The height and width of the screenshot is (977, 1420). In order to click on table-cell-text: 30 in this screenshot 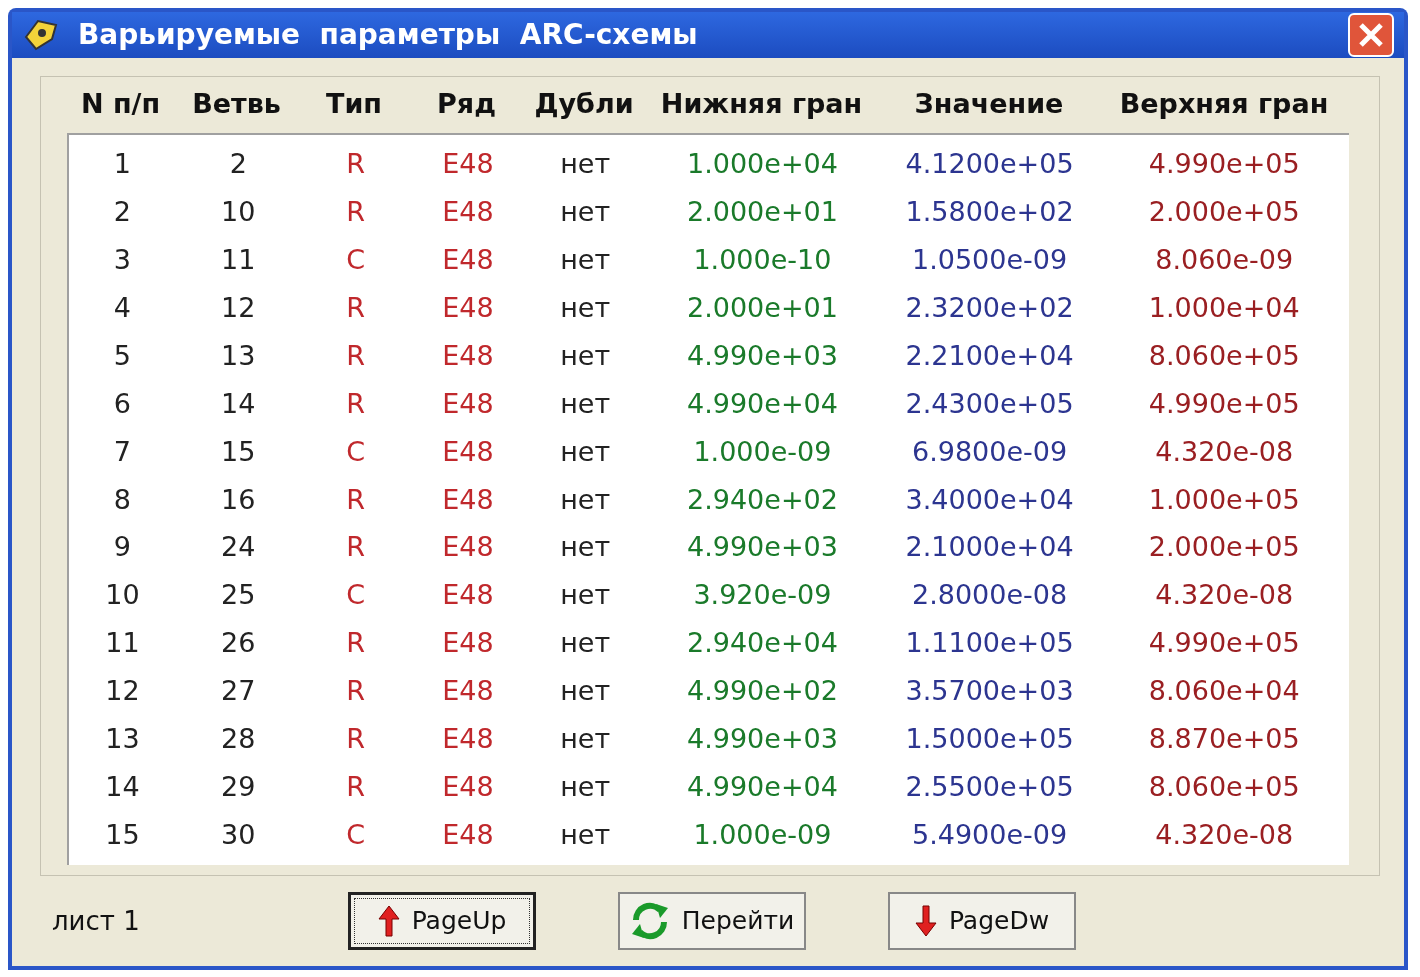, I will do `click(238, 834)`.